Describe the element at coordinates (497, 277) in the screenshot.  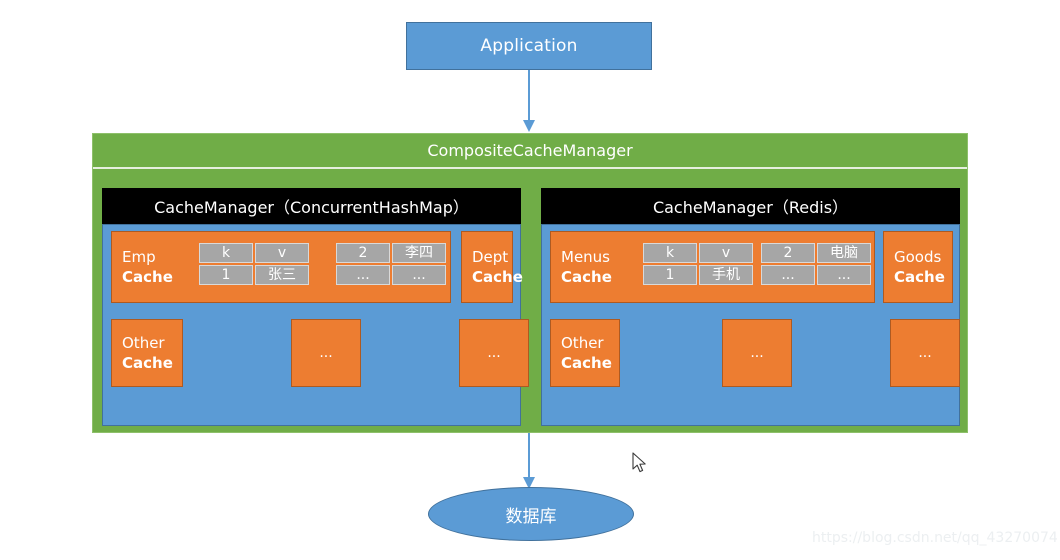
I see `dept-cache-label-line2: Cache` at that location.